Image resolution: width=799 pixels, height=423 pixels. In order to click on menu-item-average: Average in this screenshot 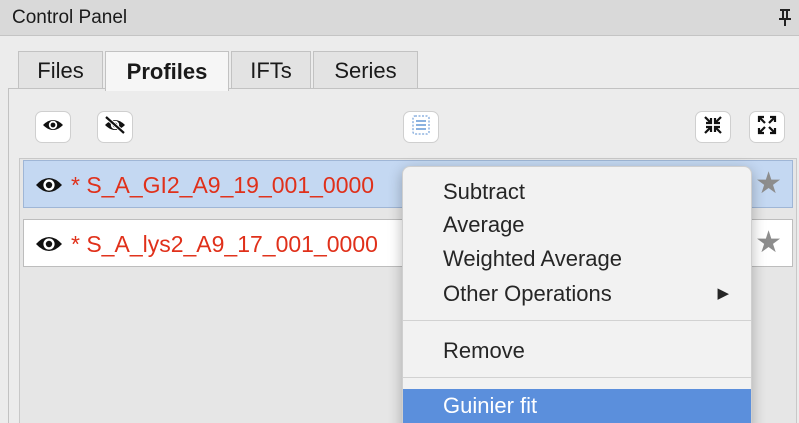, I will do `click(577, 224)`.